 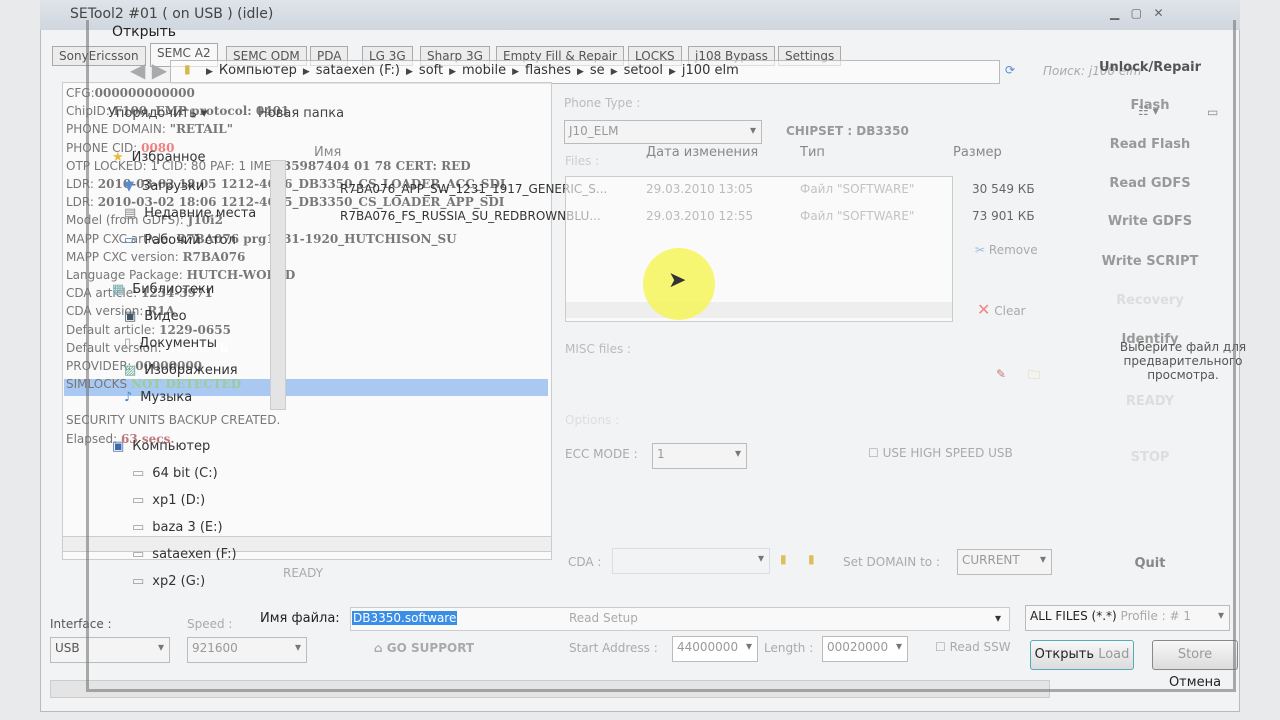 I want to click on nav-item-label: 64 bit (C:), so click(x=185, y=473).